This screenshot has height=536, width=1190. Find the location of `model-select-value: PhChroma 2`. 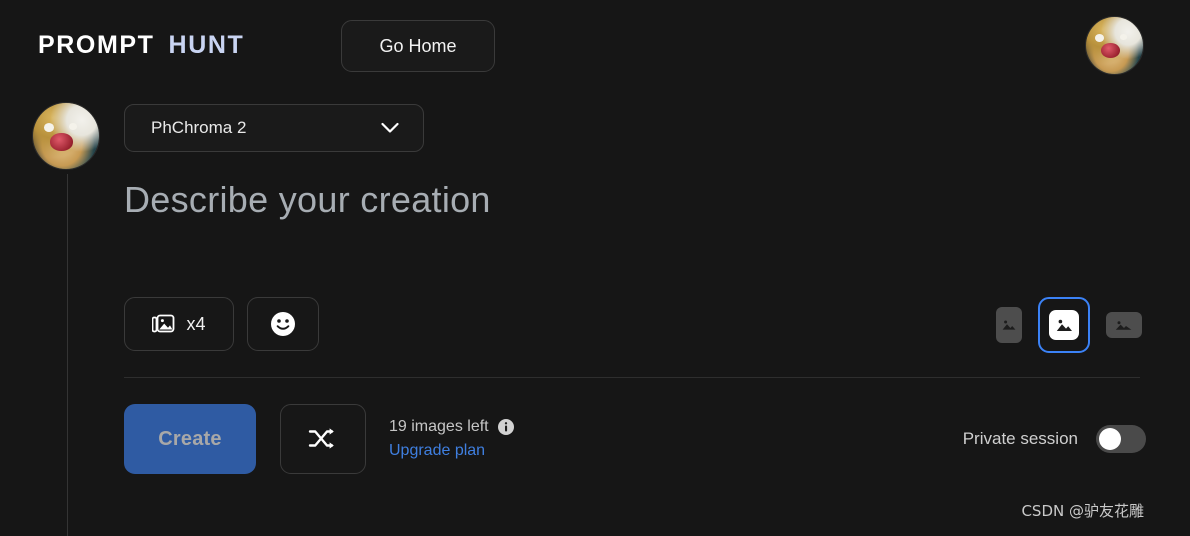

model-select-value: PhChroma 2 is located at coordinates (199, 127).